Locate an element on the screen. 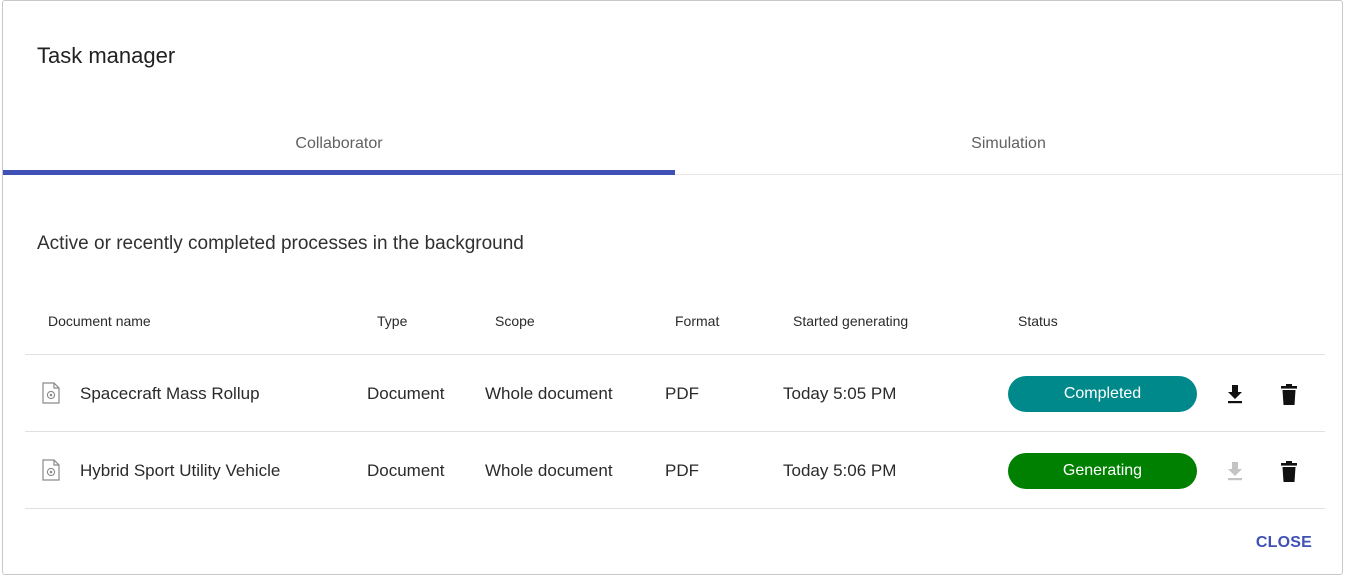  started-time: Today 5:05 PM is located at coordinates (840, 393).